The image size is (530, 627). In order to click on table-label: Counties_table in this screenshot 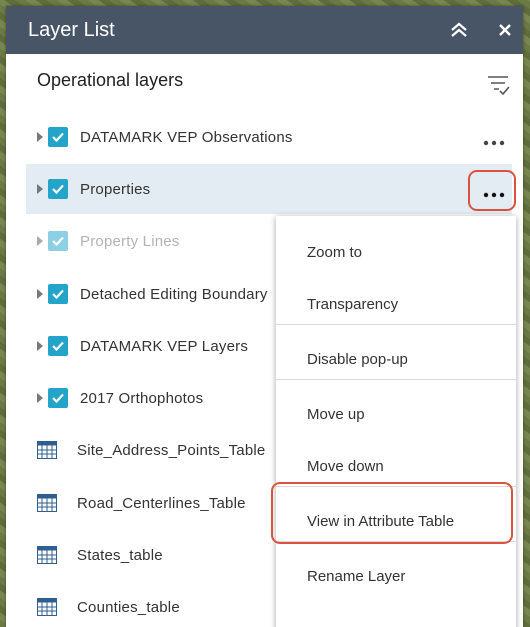, I will do `click(128, 607)`.